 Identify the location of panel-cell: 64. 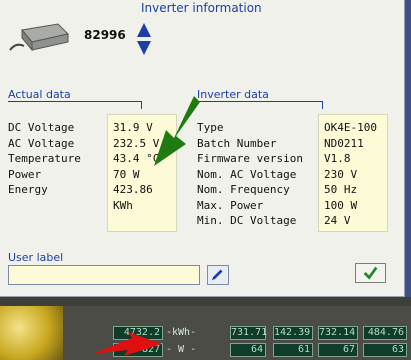
(248, 350).